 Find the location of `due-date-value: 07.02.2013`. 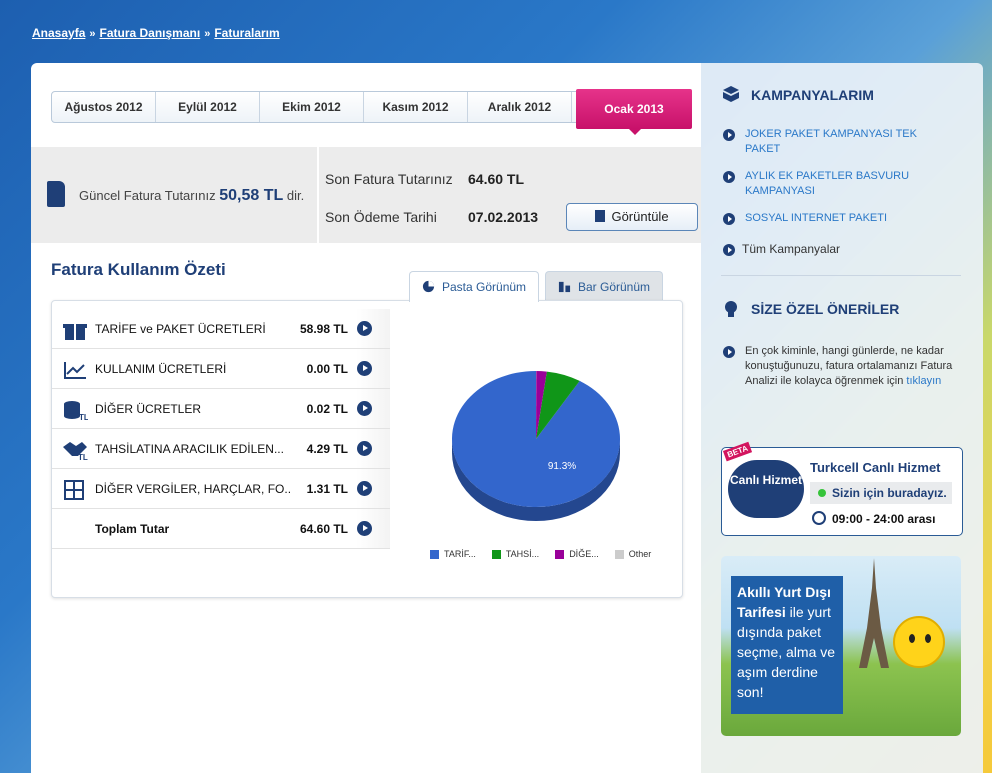

due-date-value: 07.02.2013 is located at coordinates (503, 217).